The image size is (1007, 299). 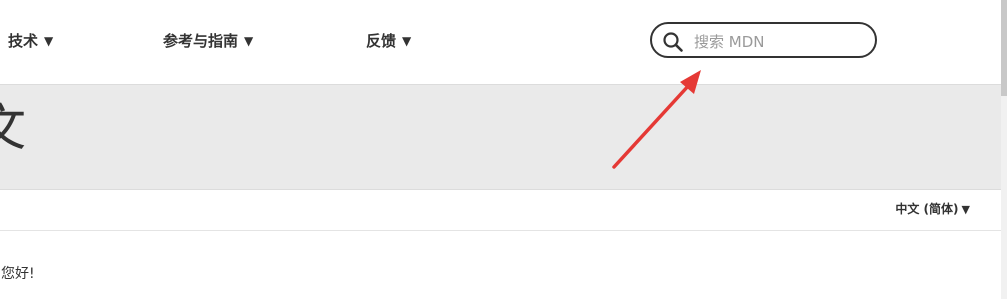 What do you see at coordinates (1004, 149) in the screenshot?
I see `vertical-scrollbar` at bounding box center [1004, 149].